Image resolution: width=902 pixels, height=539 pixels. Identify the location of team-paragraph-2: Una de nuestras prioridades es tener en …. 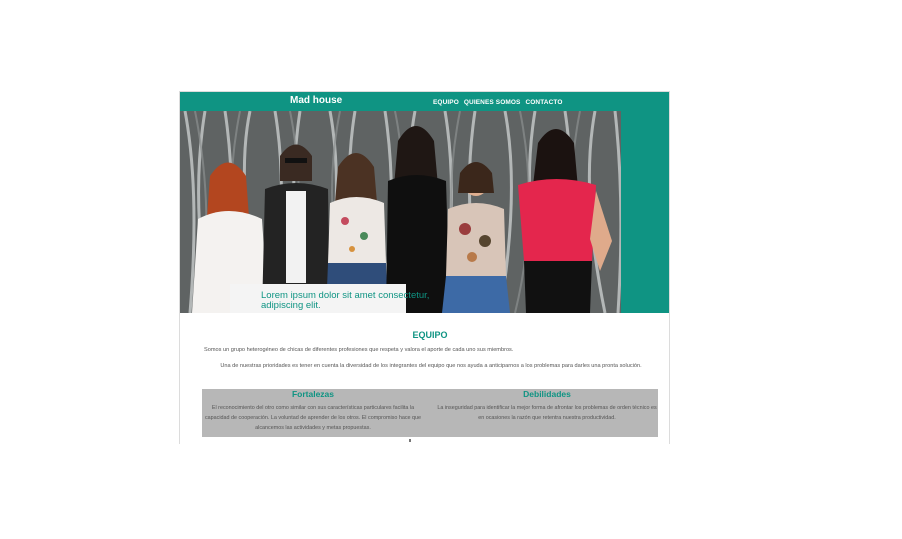
(431, 366).